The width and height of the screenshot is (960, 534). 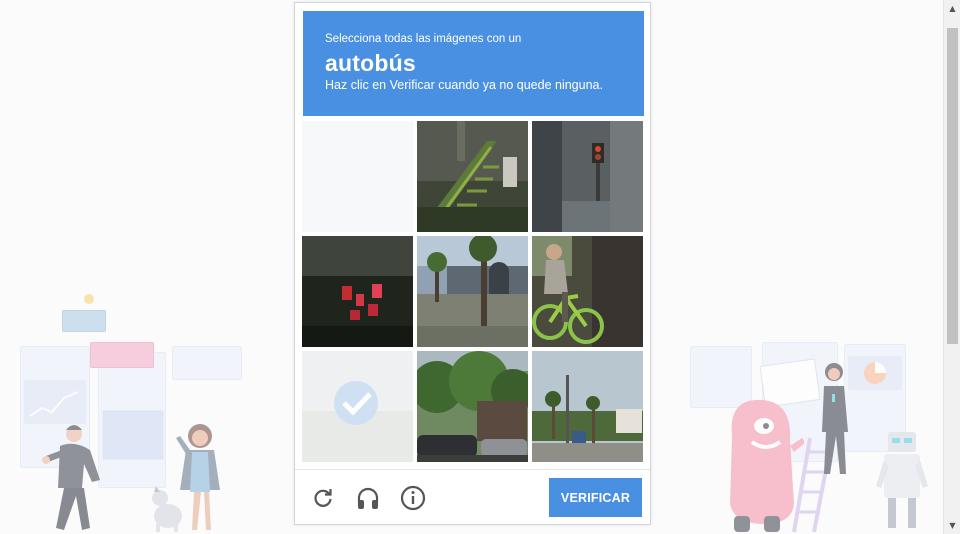 What do you see at coordinates (952, 525) in the screenshot?
I see `scroll-down-arrow-icon: ▼` at bounding box center [952, 525].